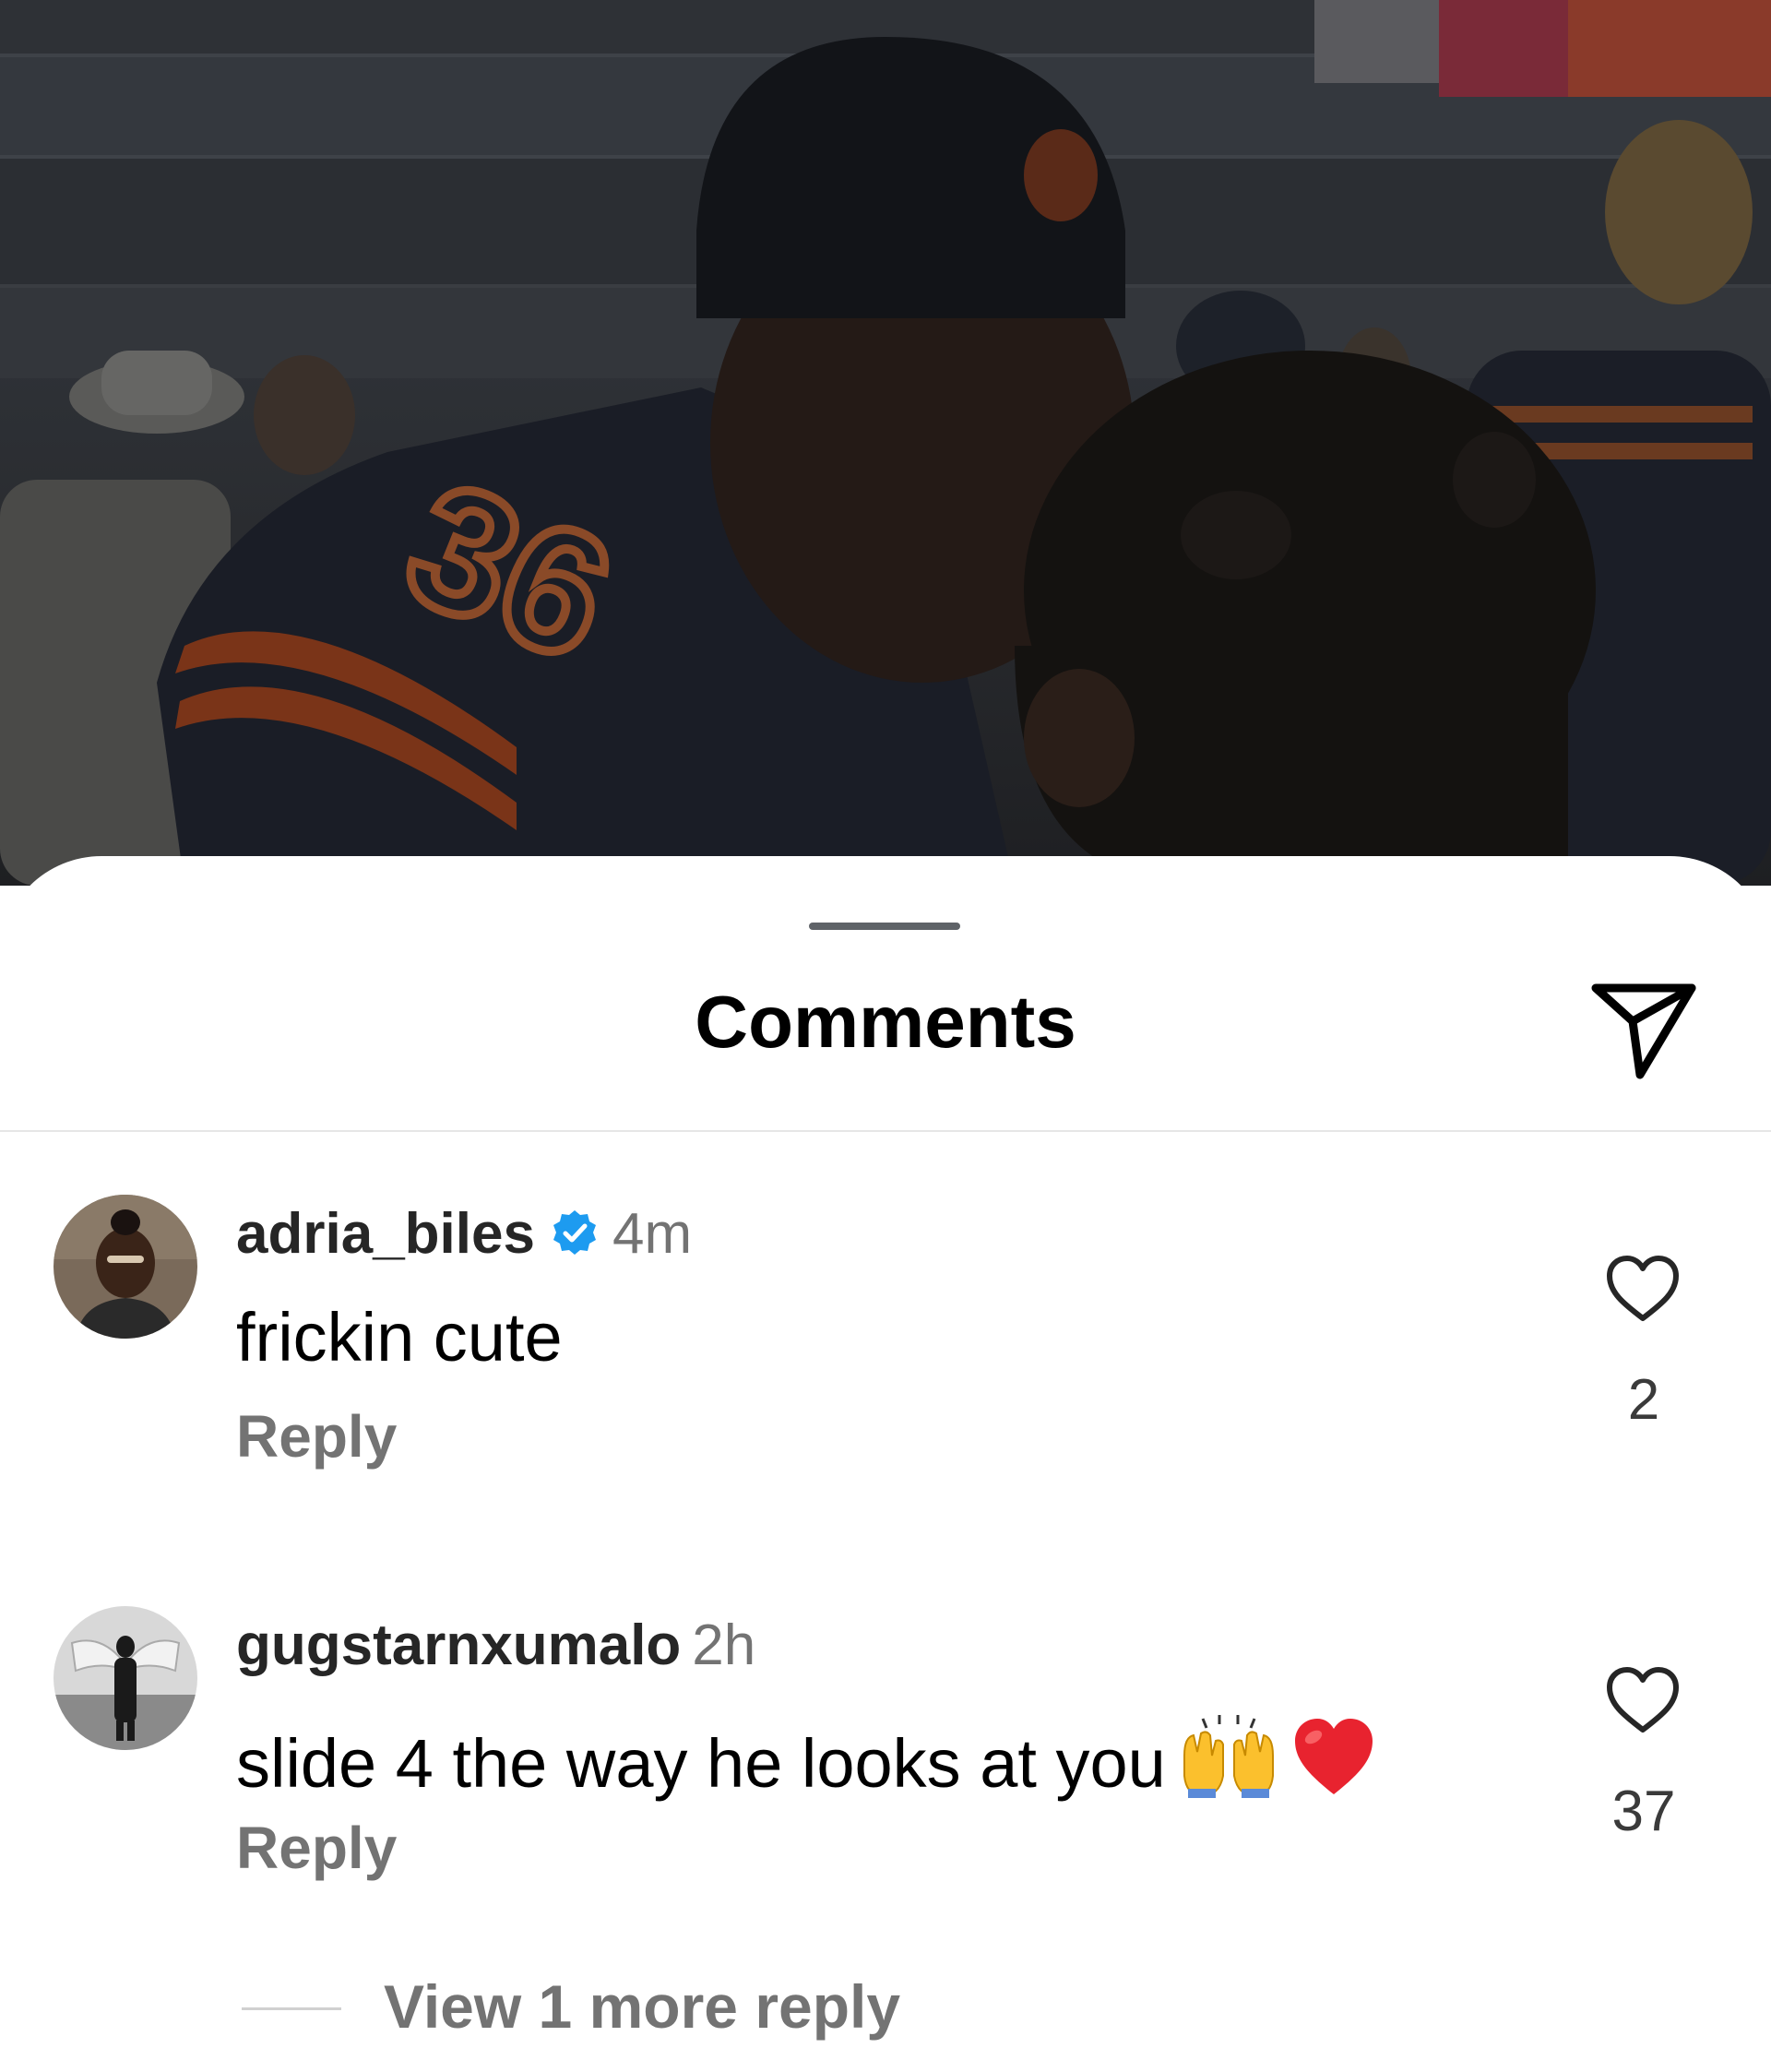 The width and height of the screenshot is (1771, 2072). I want to click on comment-meta: adria_biles 4m, so click(464, 1234).